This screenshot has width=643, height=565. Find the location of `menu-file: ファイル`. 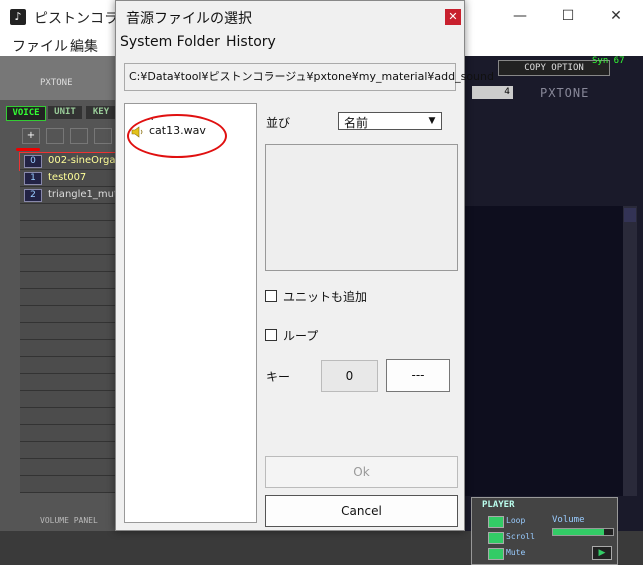

menu-file: ファイル is located at coordinates (40, 46).